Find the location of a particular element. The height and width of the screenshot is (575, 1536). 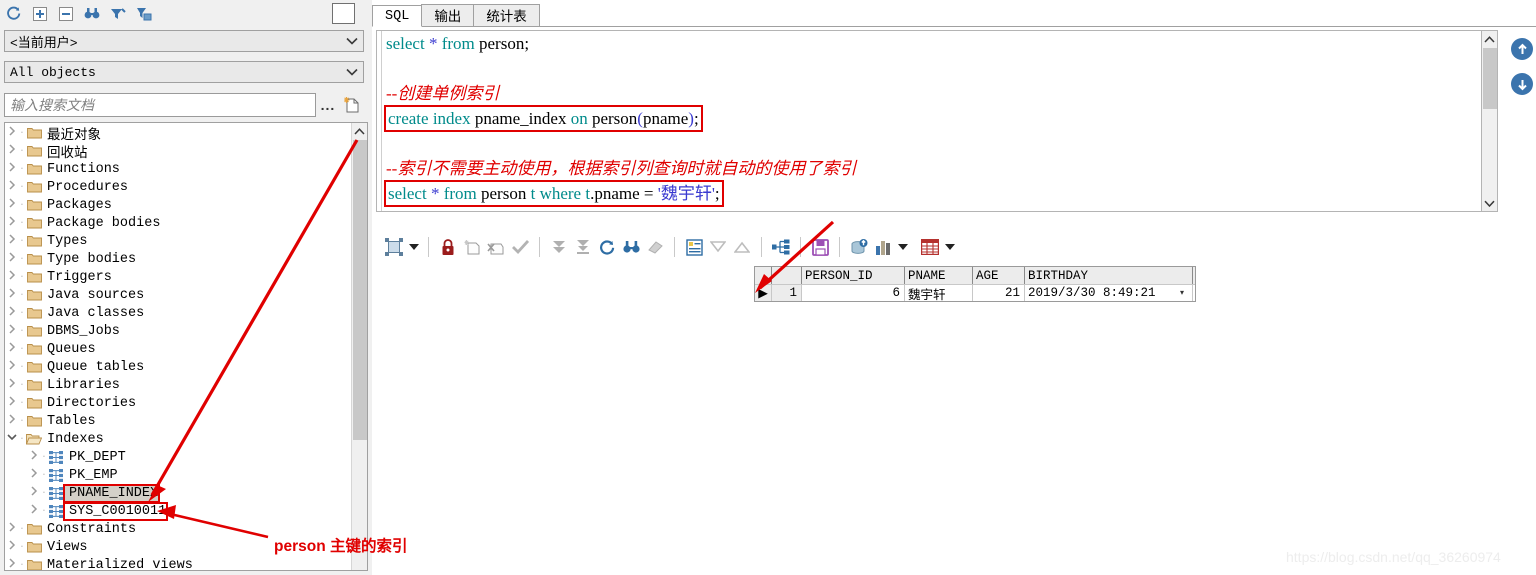

table-row: ▶ 1 6 魏宇轩 21 2019/3/30 8:49:21 ▾ is located at coordinates (975, 293).